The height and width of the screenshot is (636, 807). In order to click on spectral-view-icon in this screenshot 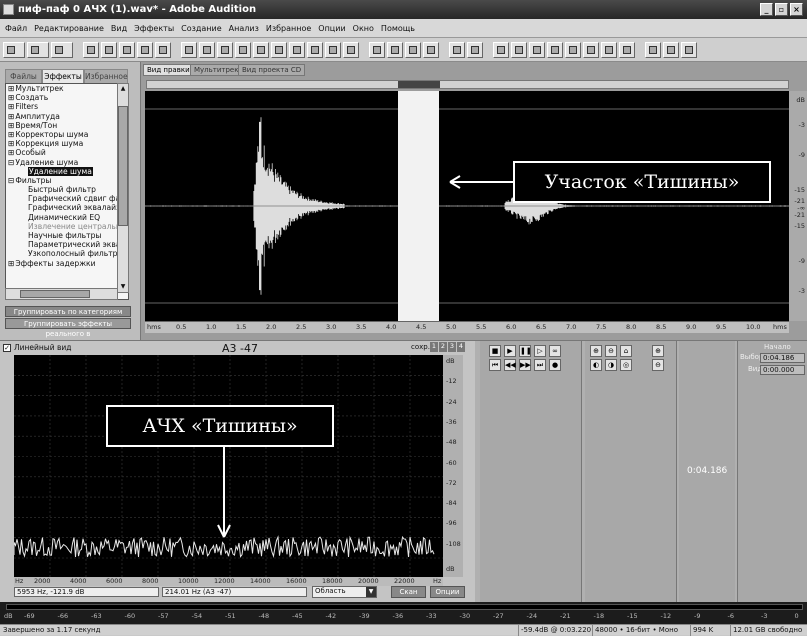, I will do `click(395, 49)`.